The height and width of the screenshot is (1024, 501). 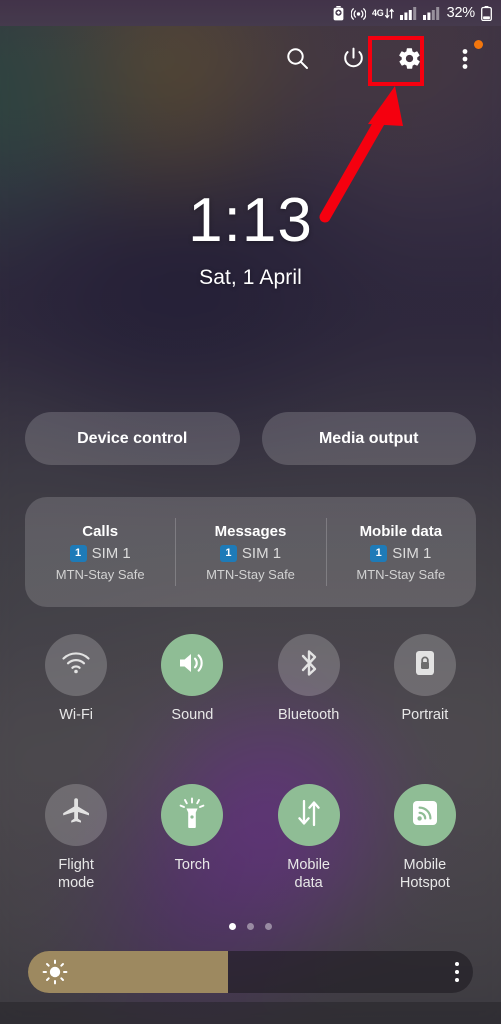 I want to click on page-indicator, so click(x=250, y=926).